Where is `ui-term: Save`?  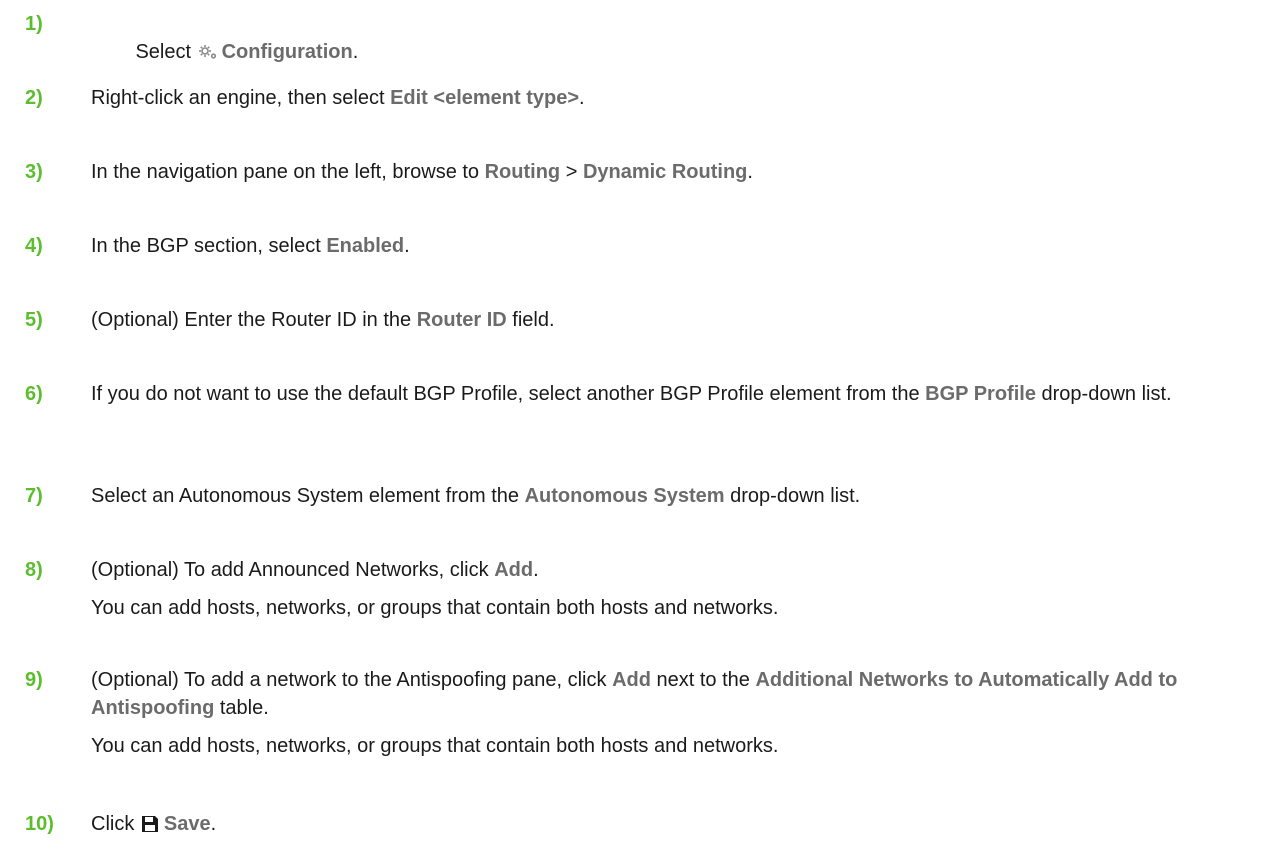
ui-term: Save is located at coordinates (187, 824).